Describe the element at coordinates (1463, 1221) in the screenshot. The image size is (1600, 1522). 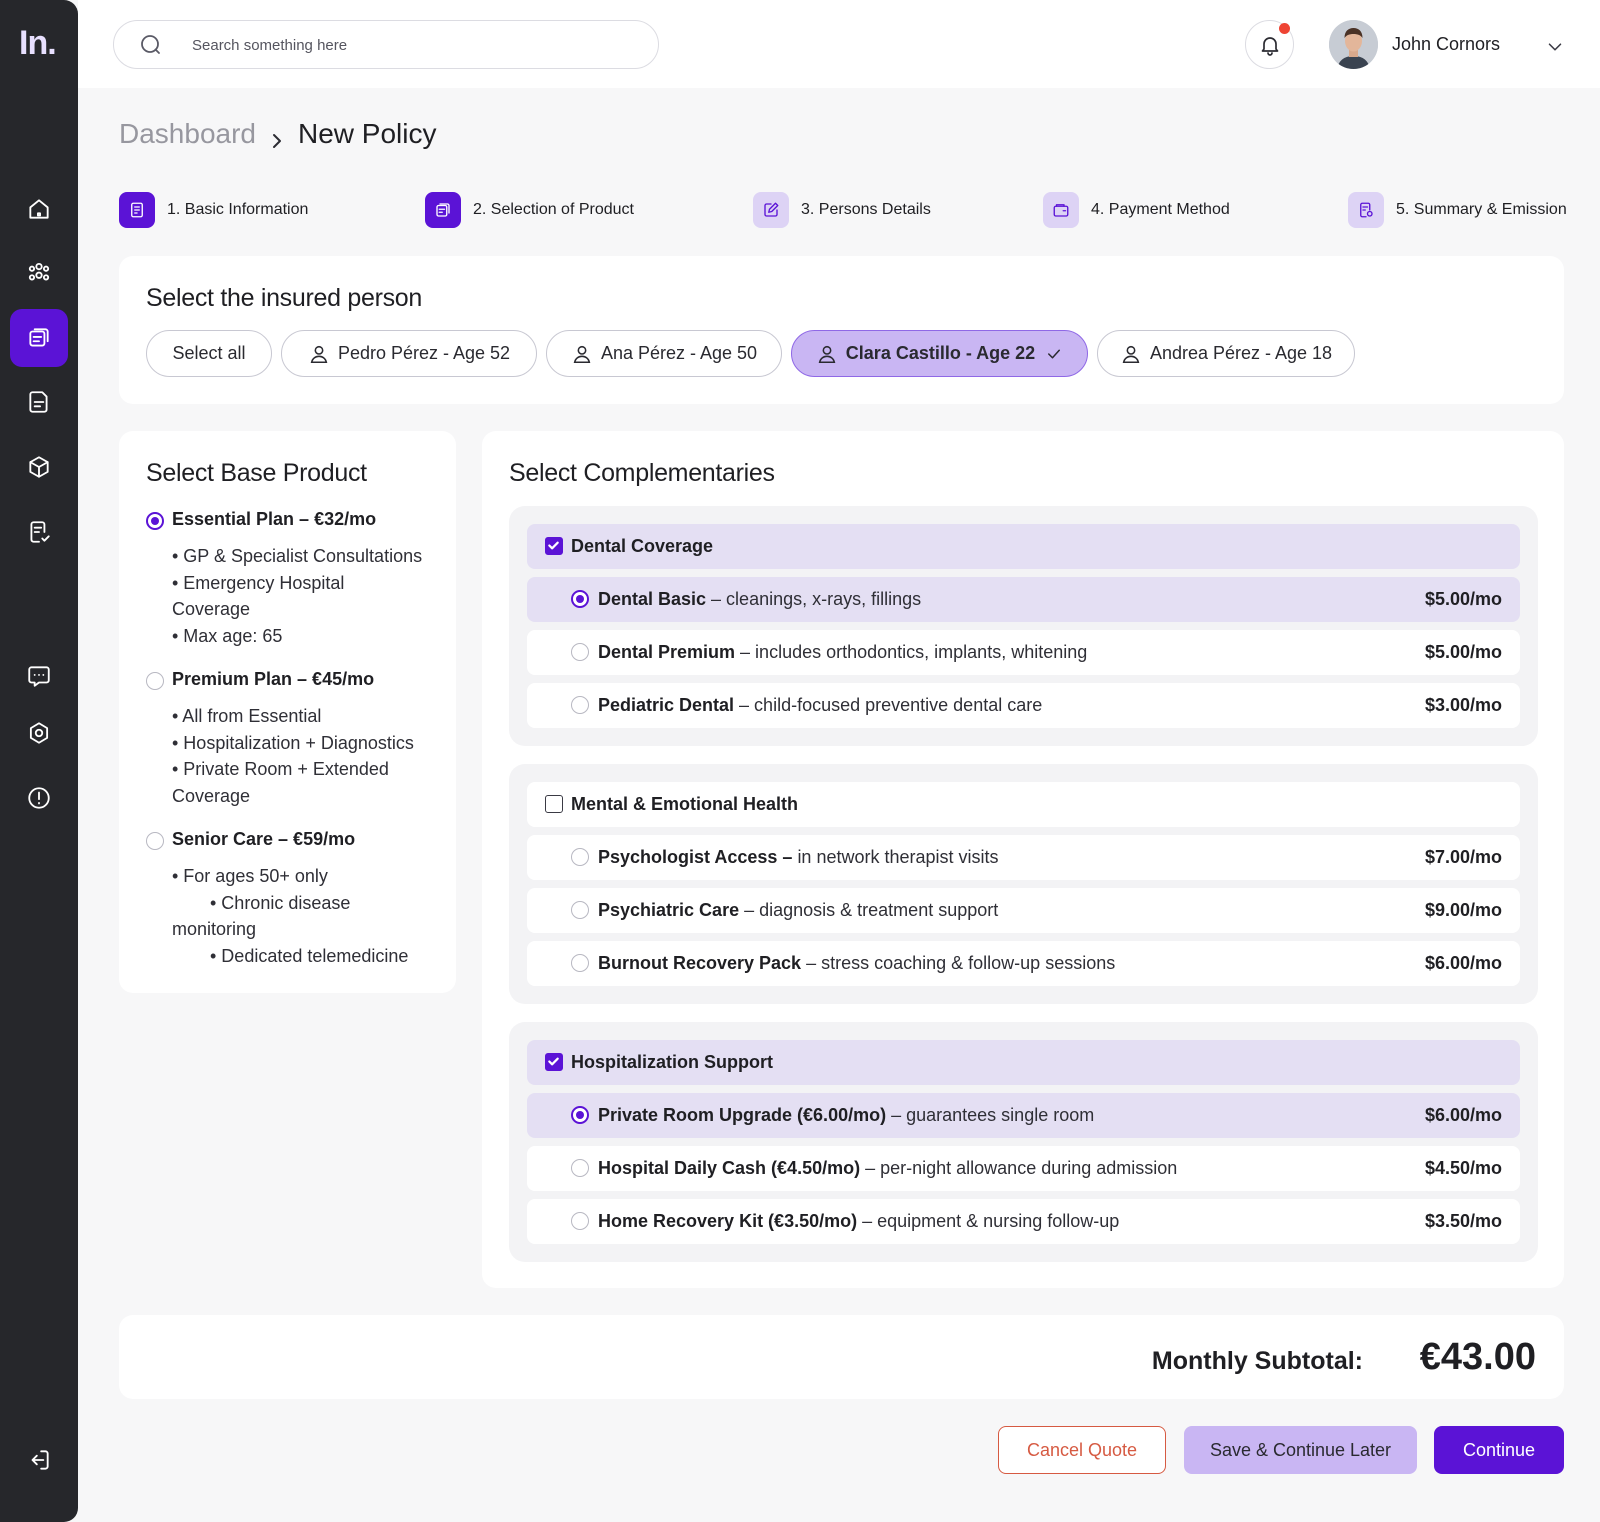
I see `option-price: $3.50/mo` at that location.